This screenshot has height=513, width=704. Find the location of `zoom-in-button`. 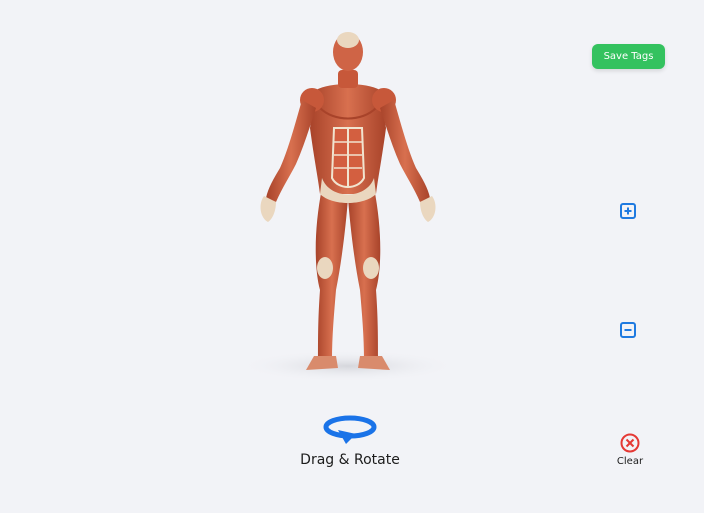

zoom-in-button is located at coordinates (628, 211).